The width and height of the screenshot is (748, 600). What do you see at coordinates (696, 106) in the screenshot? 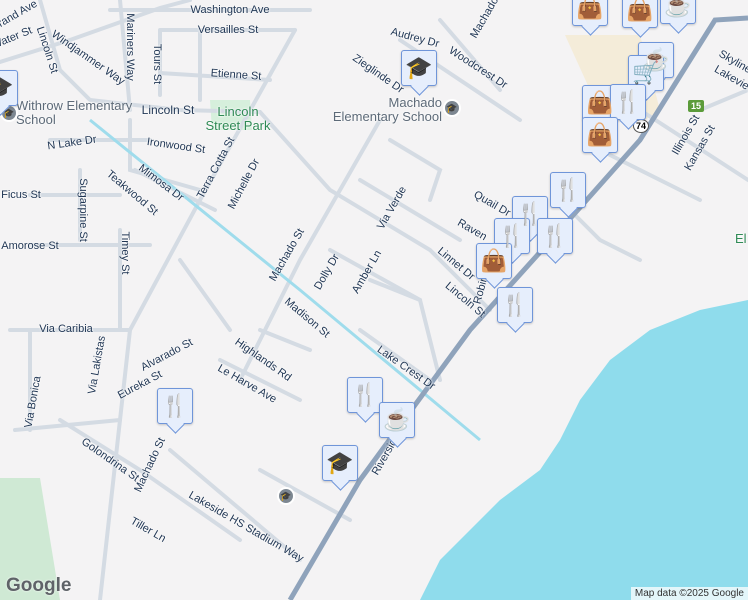
I see `interstate-15-shield: 15` at bounding box center [696, 106].